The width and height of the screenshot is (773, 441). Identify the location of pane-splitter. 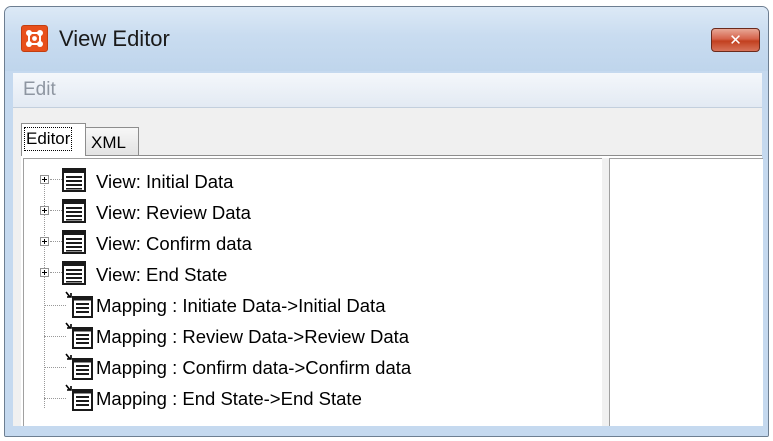
(605, 292).